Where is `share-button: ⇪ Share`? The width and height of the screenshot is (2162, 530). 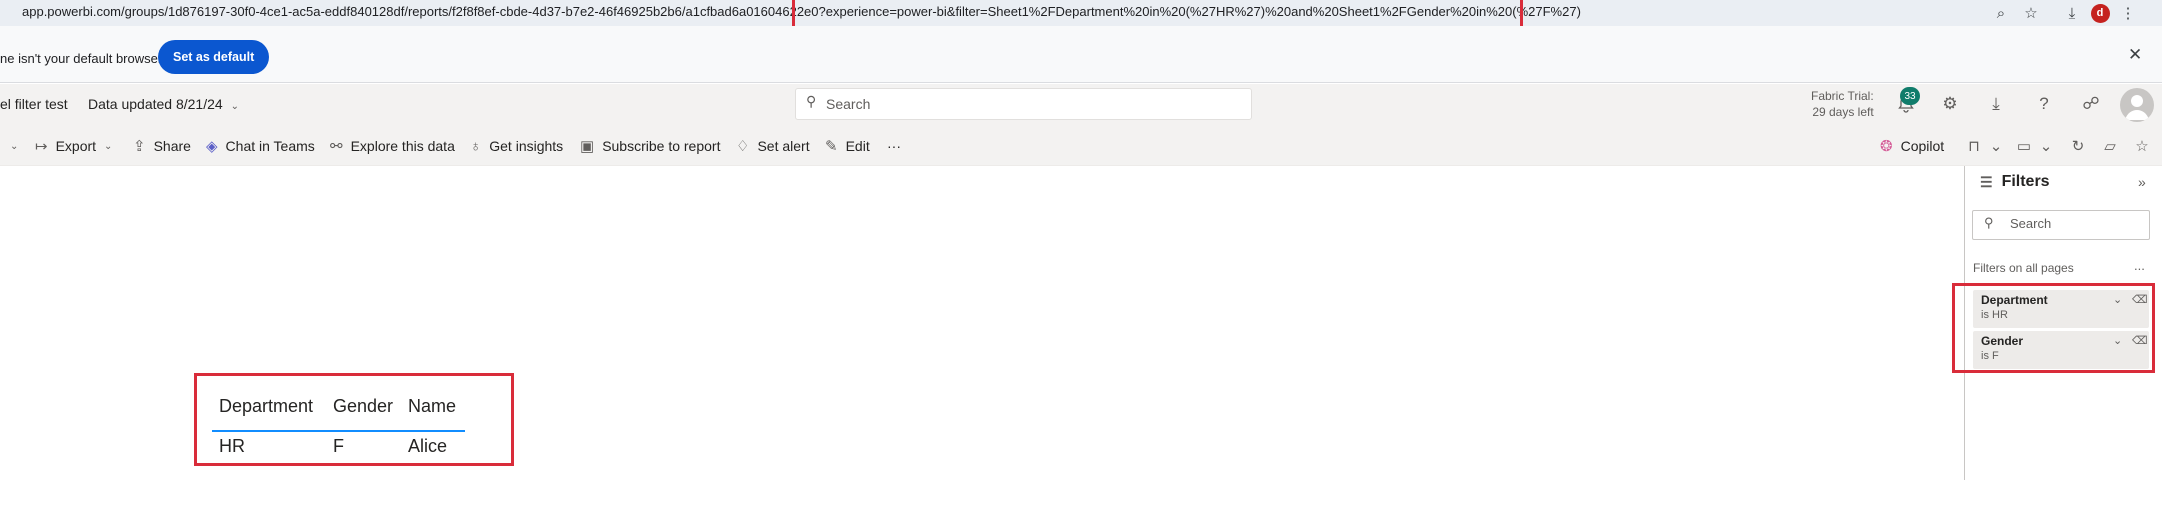
share-button: ⇪ Share is located at coordinates (162, 146).